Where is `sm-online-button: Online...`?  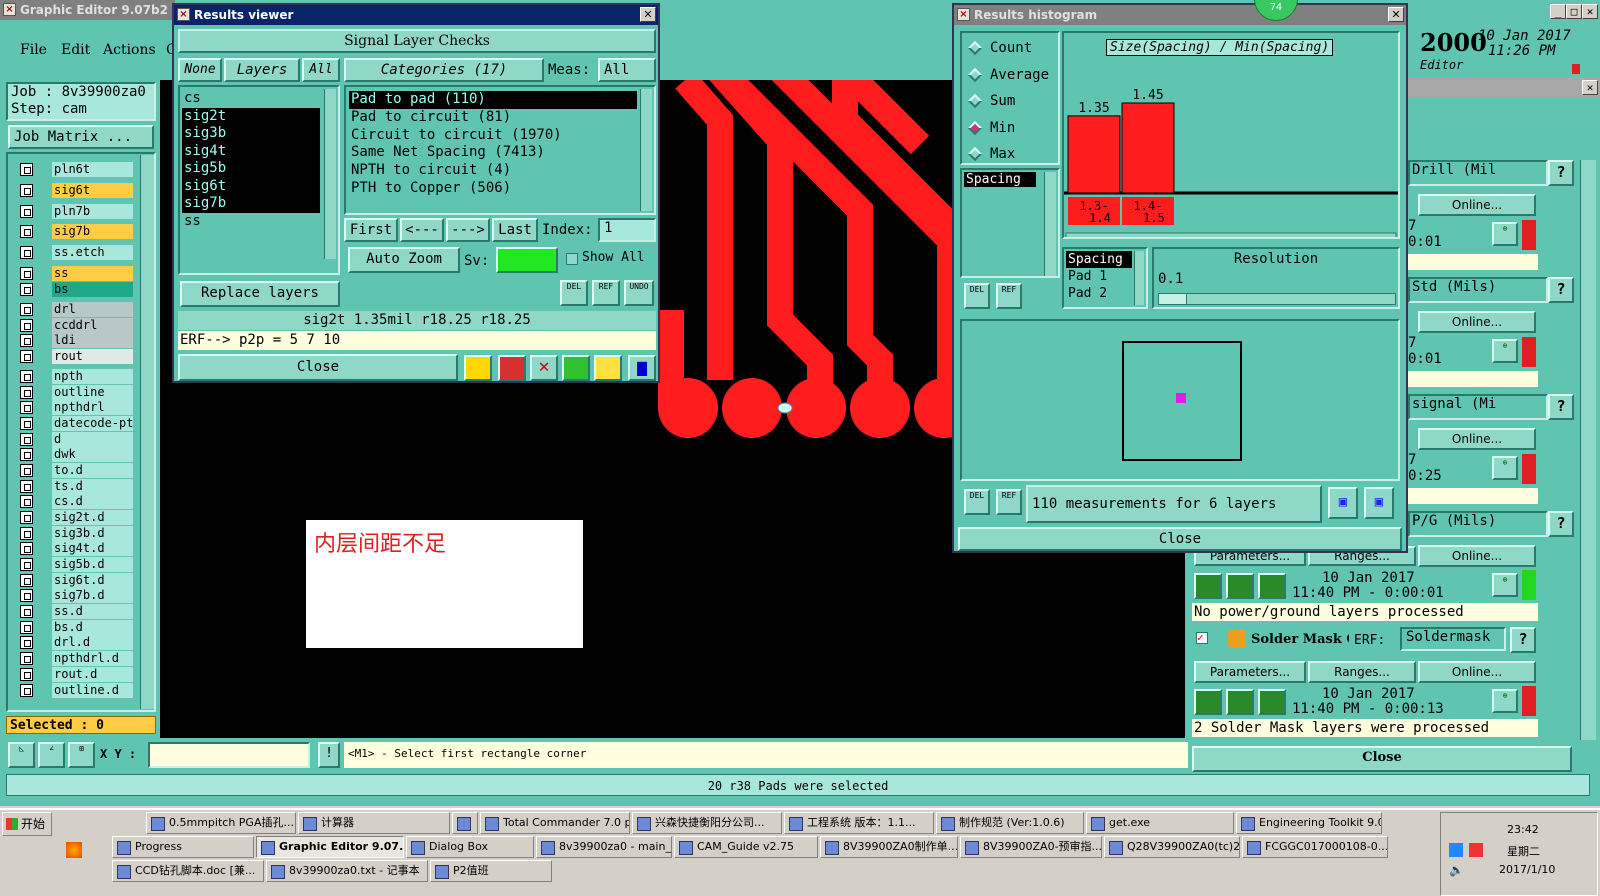 sm-online-button: Online... is located at coordinates (1477, 672).